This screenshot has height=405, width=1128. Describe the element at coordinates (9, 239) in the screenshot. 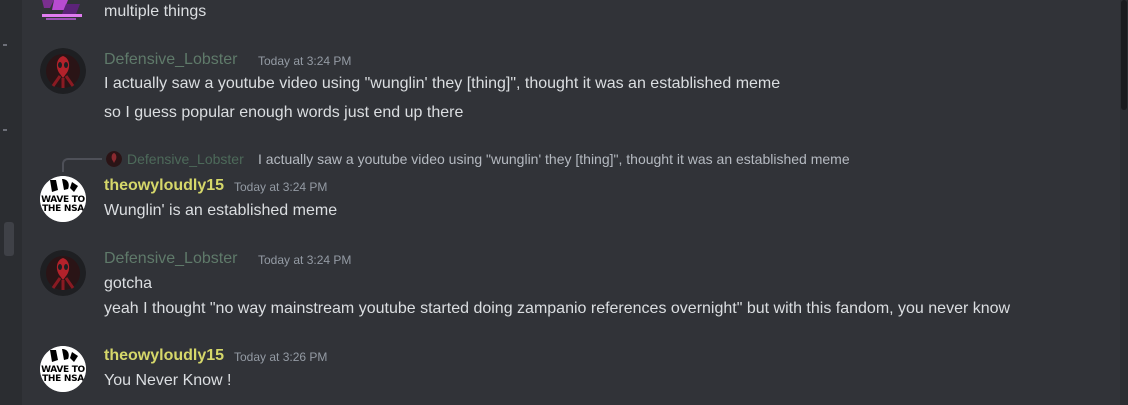

I see `sidebar-selected-pill` at that location.